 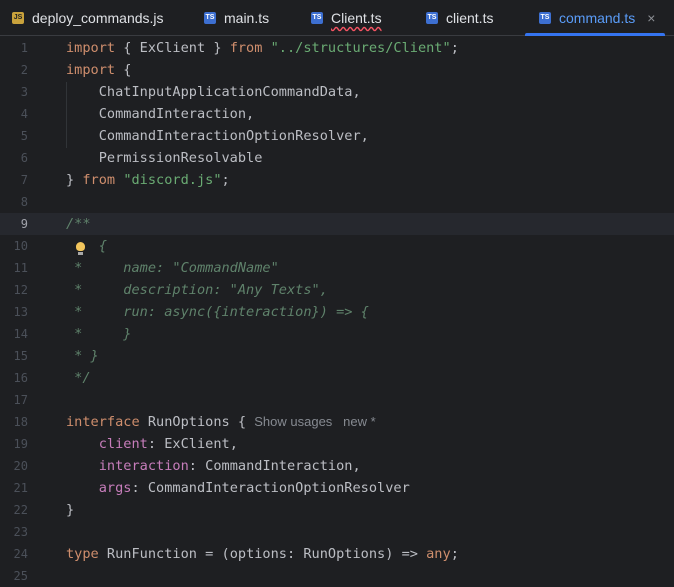 What do you see at coordinates (24, 92) in the screenshot?
I see `line-number: 3` at bounding box center [24, 92].